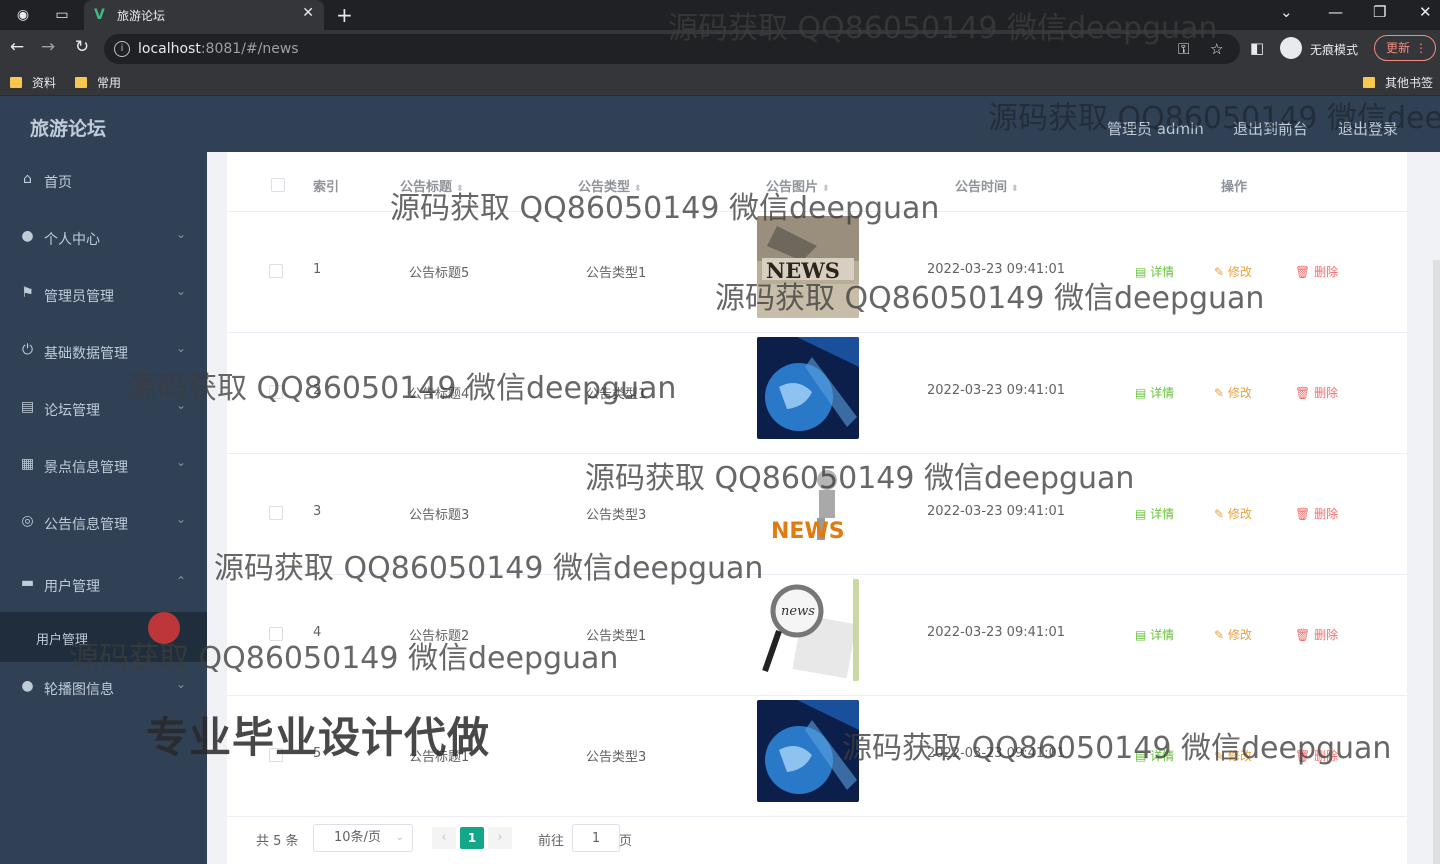  Describe the element at coordinates (62, 15) in the screenshot. I see `tab-search-icon: ▭` at that location.